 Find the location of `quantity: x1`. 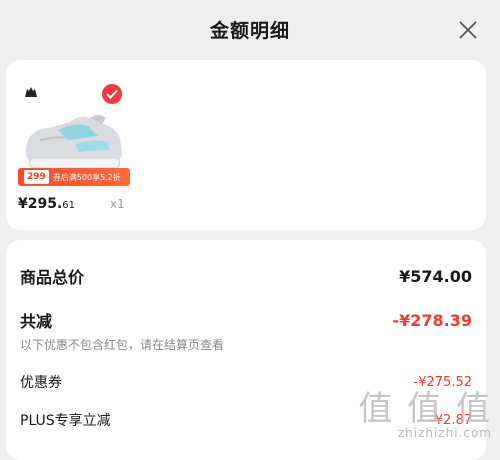

quantity: x1 is located at coordinates (117, 204).